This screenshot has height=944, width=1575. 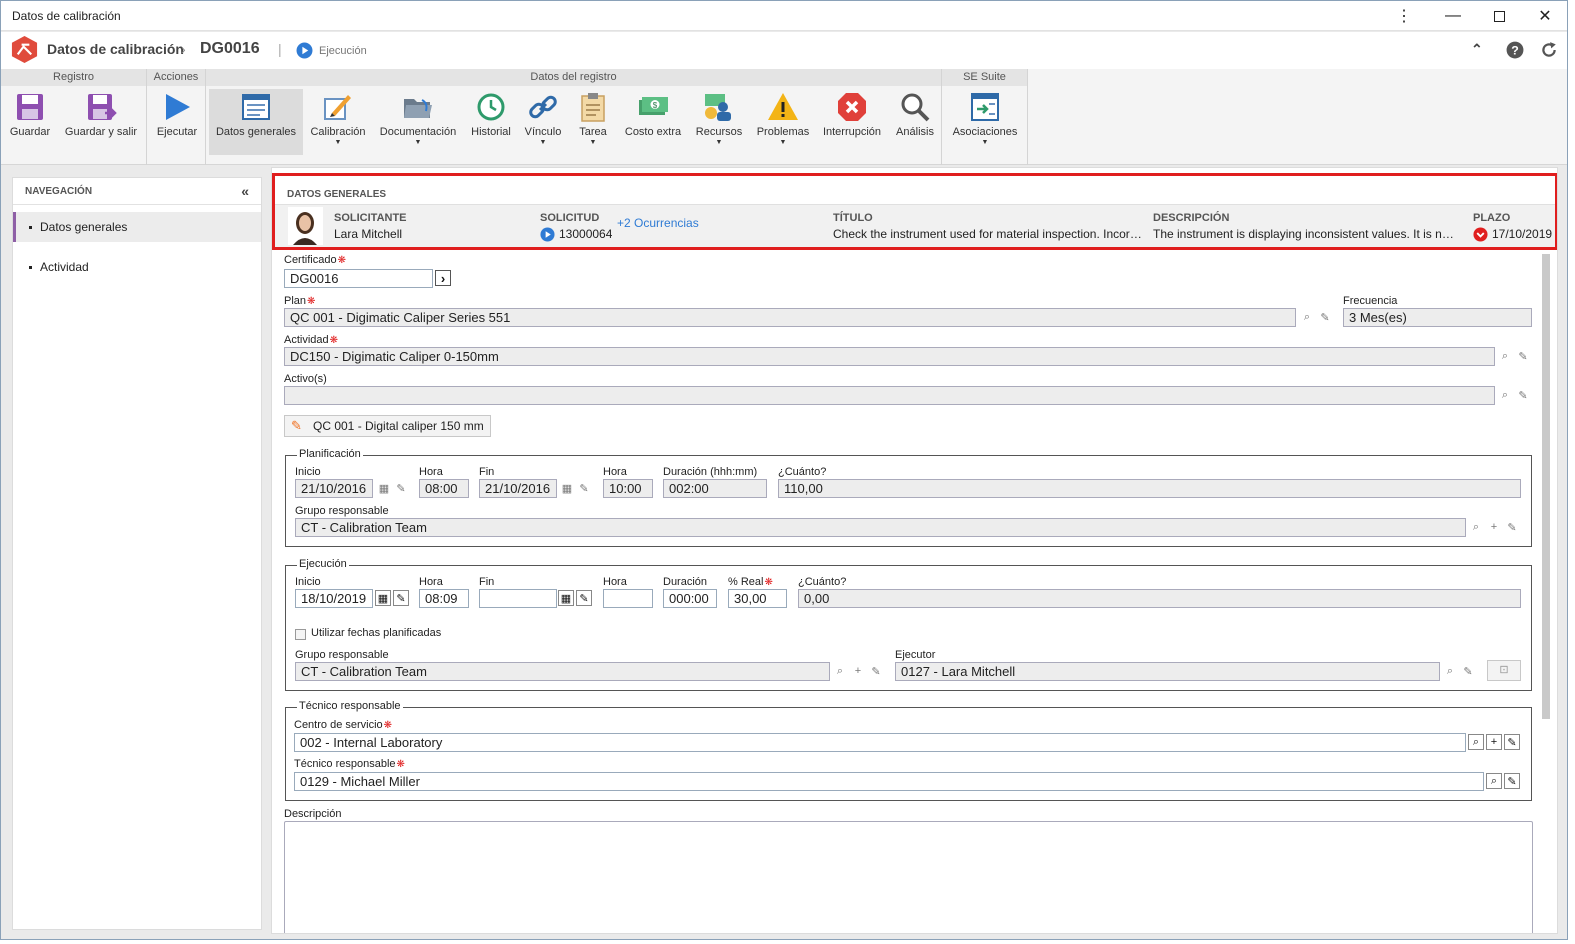 I want to click on overdue-icon, so click(x=1480, y=234).